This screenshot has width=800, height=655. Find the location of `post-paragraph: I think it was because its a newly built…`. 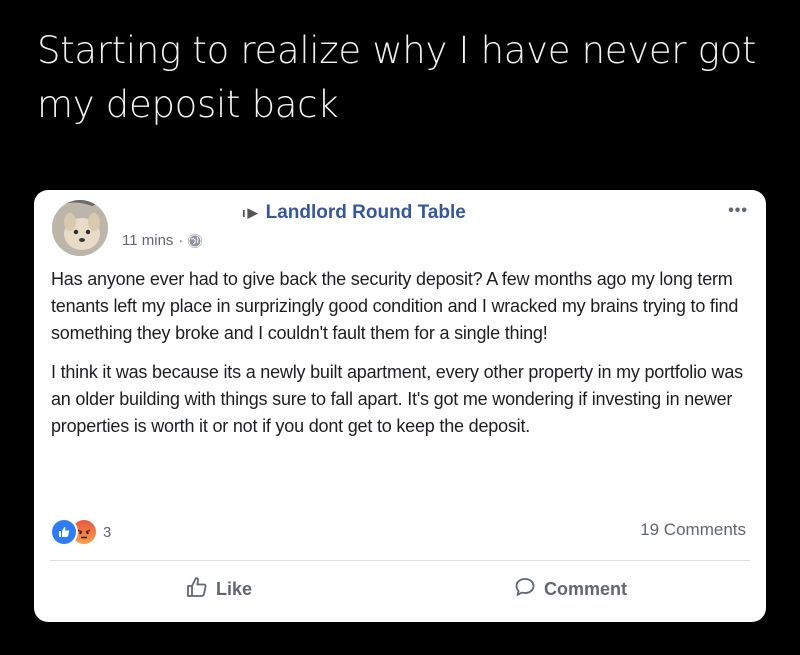

post-paragraph: I think it was because its a newly built… is located at coordinates (397, 399).